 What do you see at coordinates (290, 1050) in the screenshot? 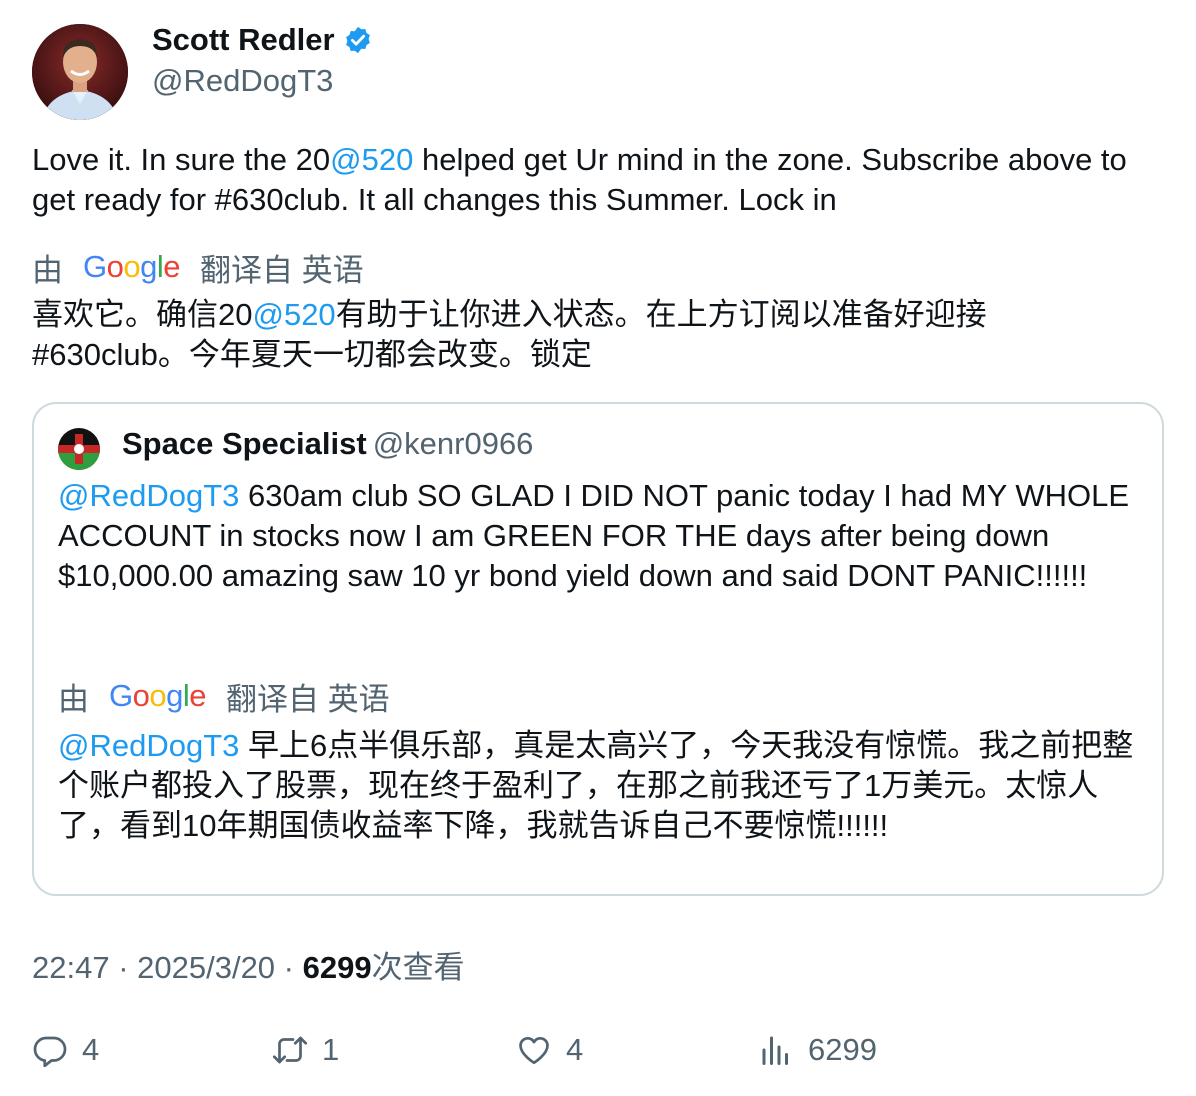
I see `repost-icon` at bounding box center [290, 1050].